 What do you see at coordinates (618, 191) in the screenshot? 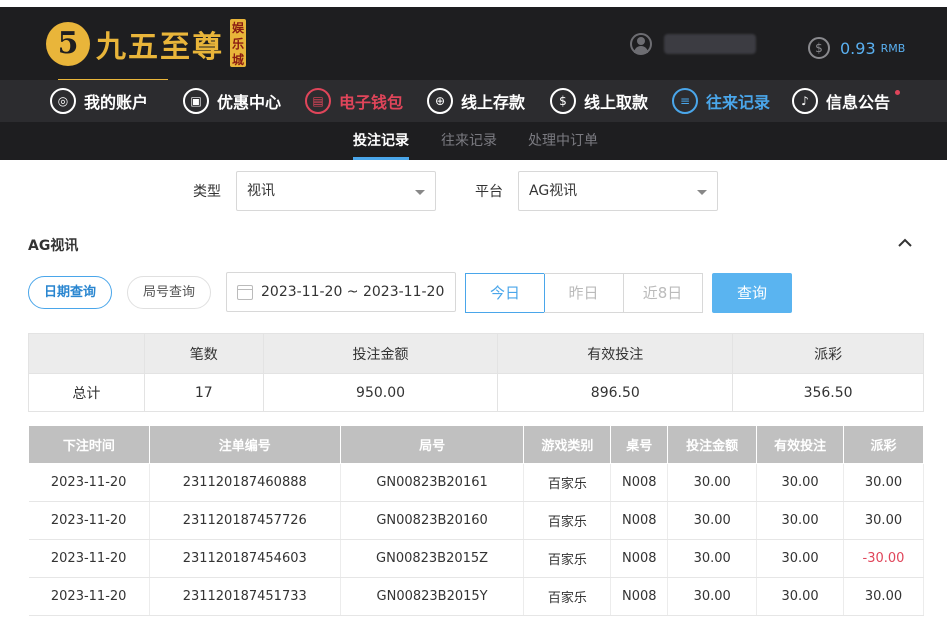
I see `platform-select: AG视讯` at bounding box center [618, 191].